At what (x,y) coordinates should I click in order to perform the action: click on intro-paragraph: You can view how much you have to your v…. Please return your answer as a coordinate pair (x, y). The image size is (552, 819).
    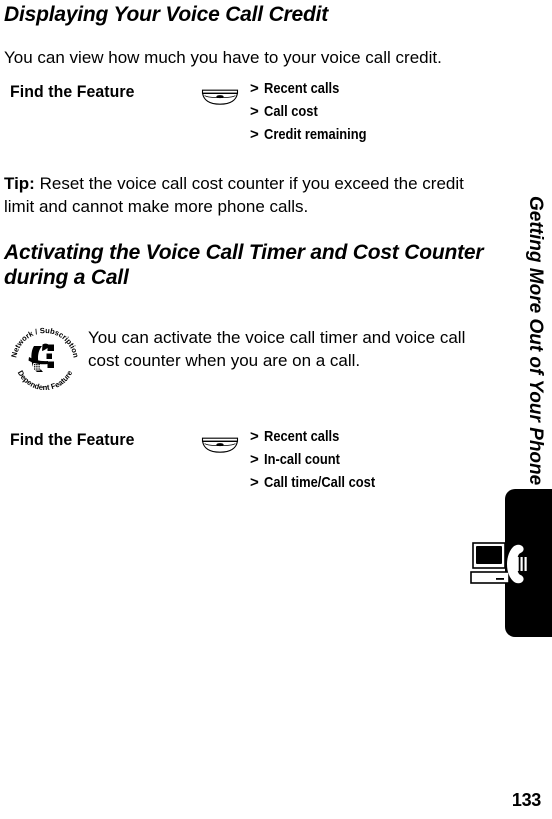
    Looking at the image, I should click on (223, 57).